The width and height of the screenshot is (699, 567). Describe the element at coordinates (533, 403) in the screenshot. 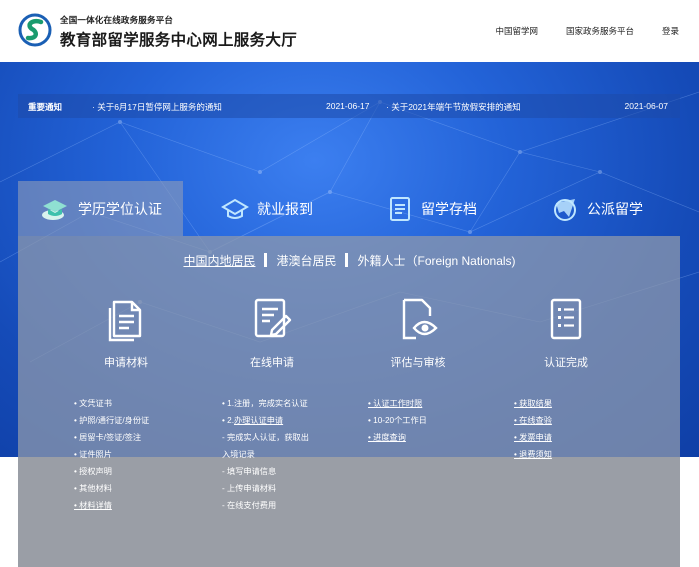

I see `get-result-link: • 获取结果` at that location.